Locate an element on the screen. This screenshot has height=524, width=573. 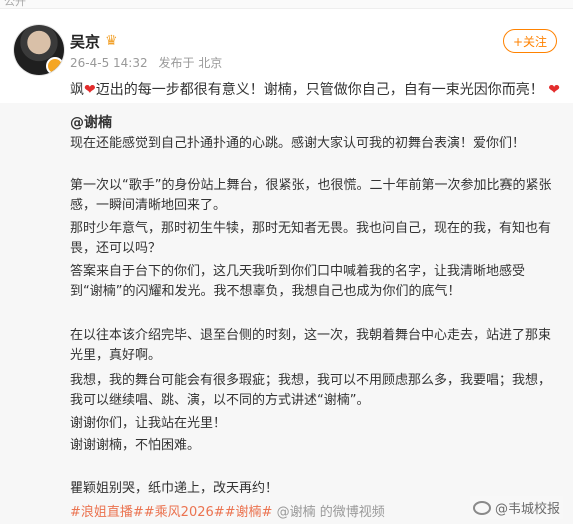
crown-icon: ♛ is located at coordinates (111, 41).